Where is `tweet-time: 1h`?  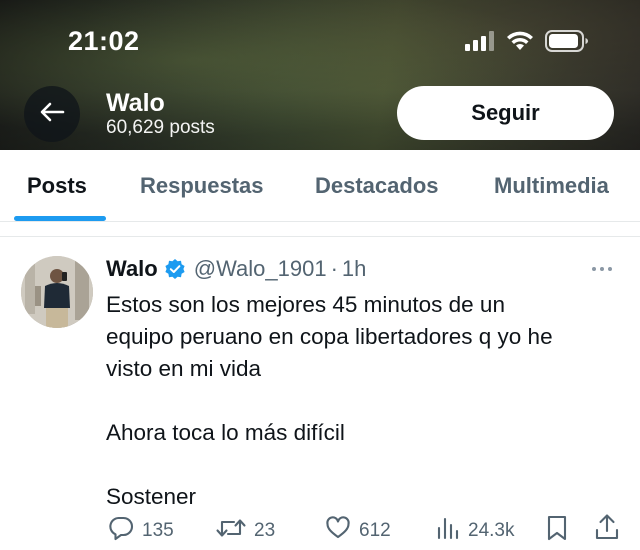 tweet-time: 1h is located at coordinates (354, 269).